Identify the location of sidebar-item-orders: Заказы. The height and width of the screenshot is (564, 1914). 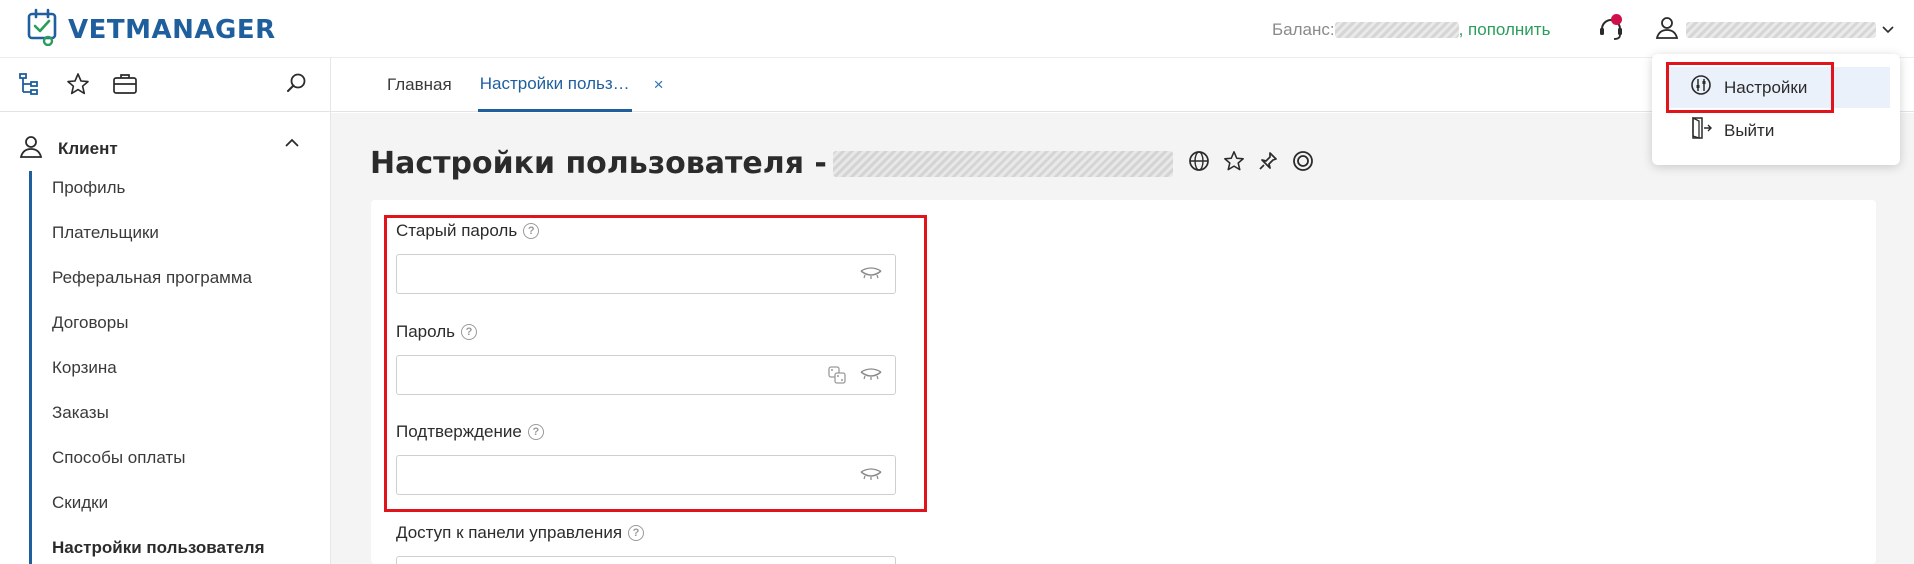
(158, 424).